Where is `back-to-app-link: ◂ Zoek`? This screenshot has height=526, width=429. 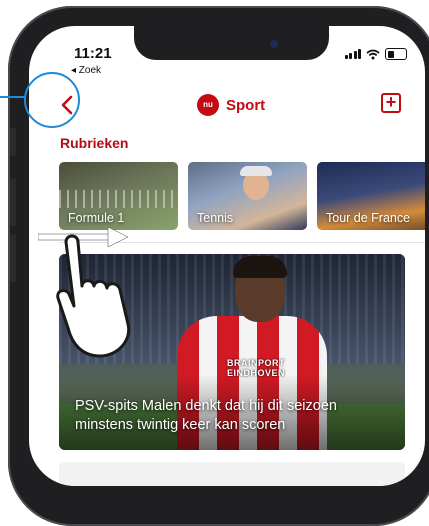 back-to-app-link: ◂ Zoek is located at coordinates (86, 70).